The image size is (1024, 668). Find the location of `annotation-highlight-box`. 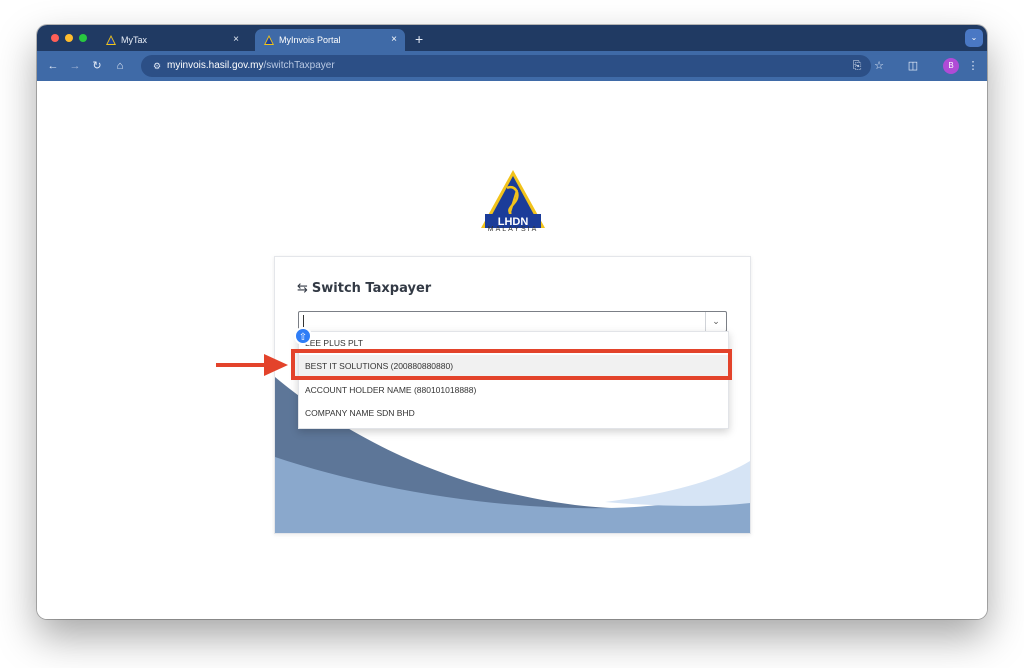

annotation-highlight-box is located at coordinates (511, 364).